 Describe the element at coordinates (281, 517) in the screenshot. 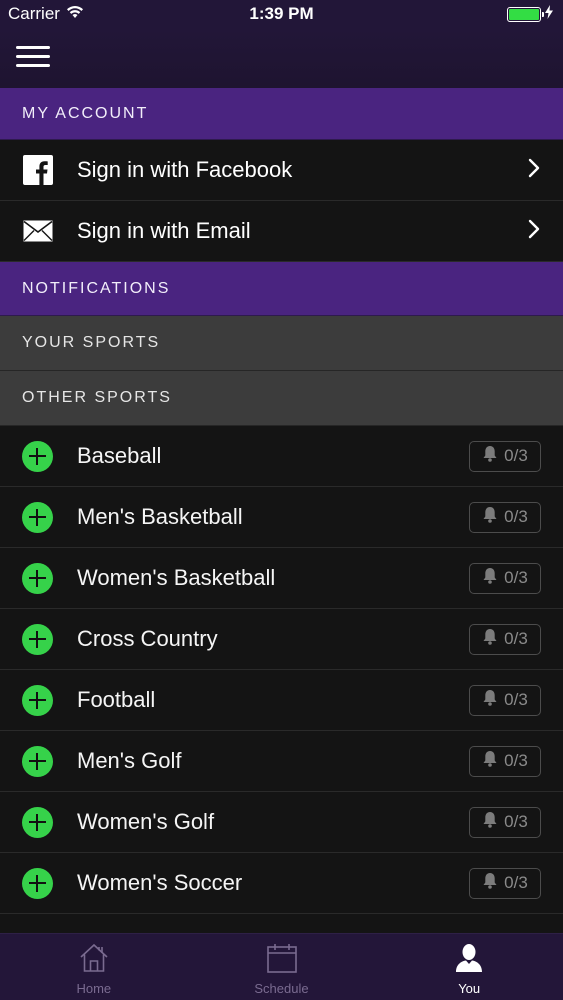

I see `sport-row: Men's Basketball 0/3` at that location.